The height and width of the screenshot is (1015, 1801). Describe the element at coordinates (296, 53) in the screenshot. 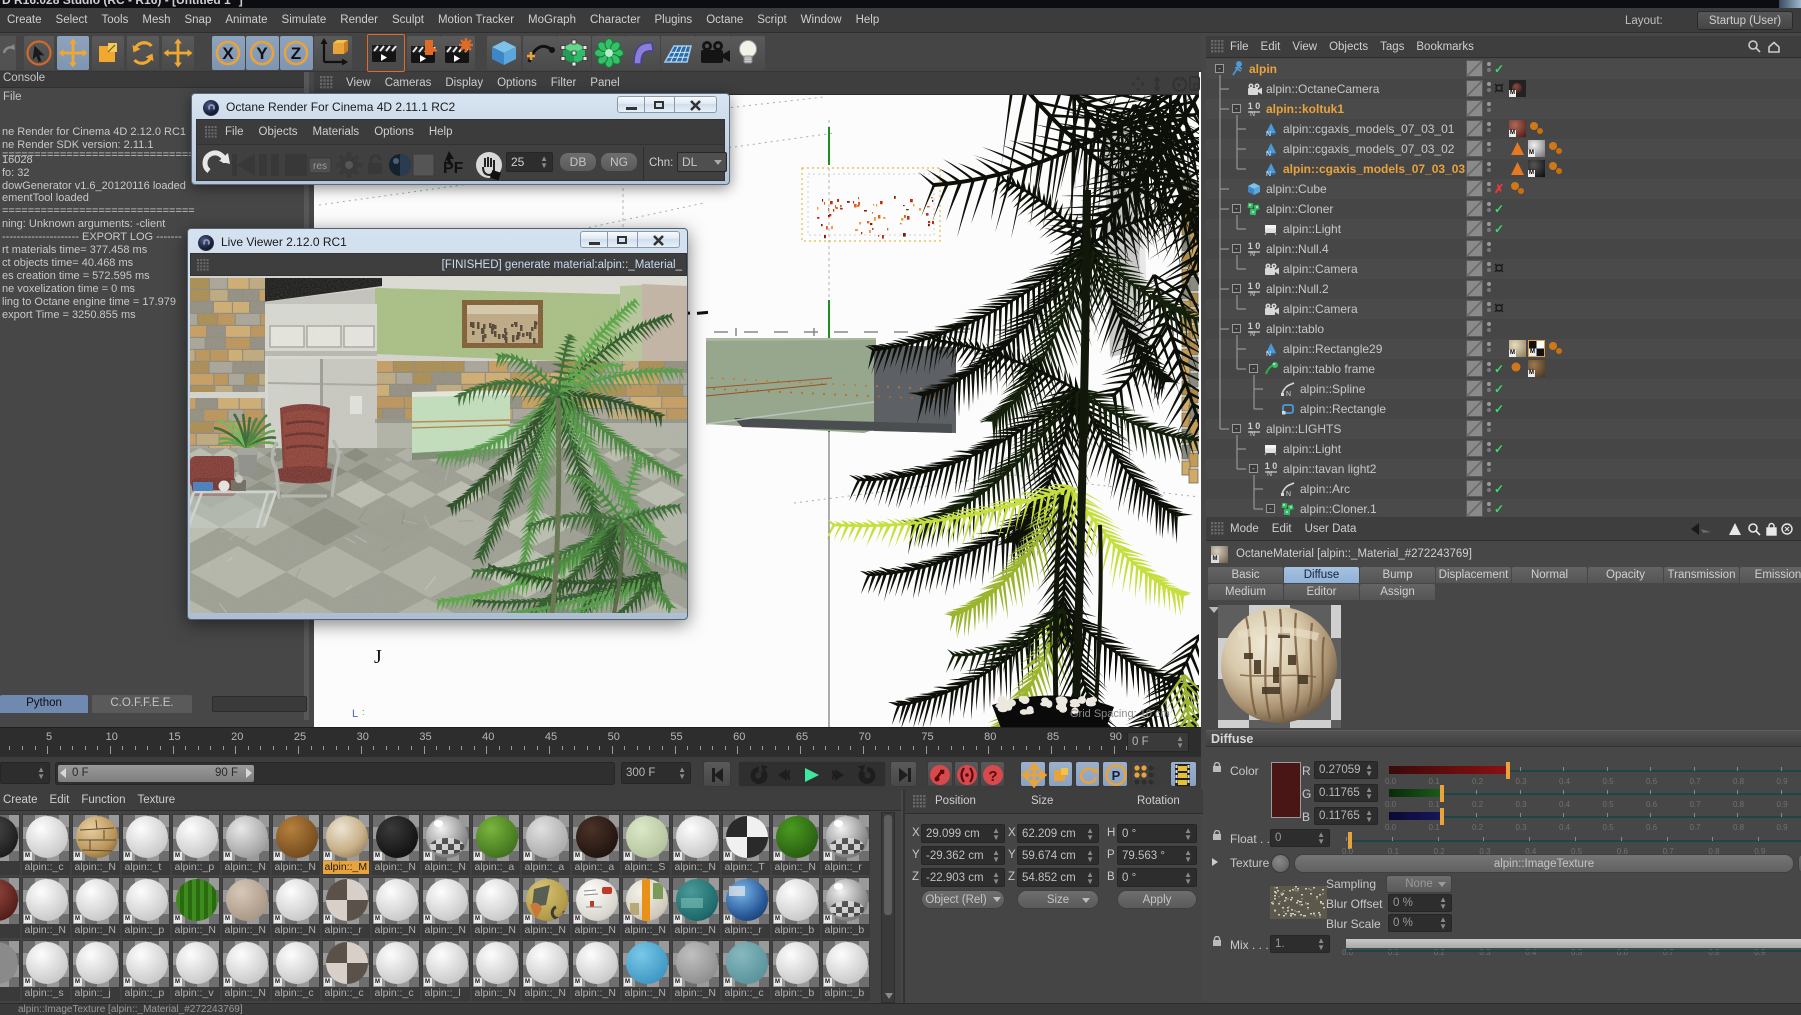

I see `svg-text: Z` at that location.